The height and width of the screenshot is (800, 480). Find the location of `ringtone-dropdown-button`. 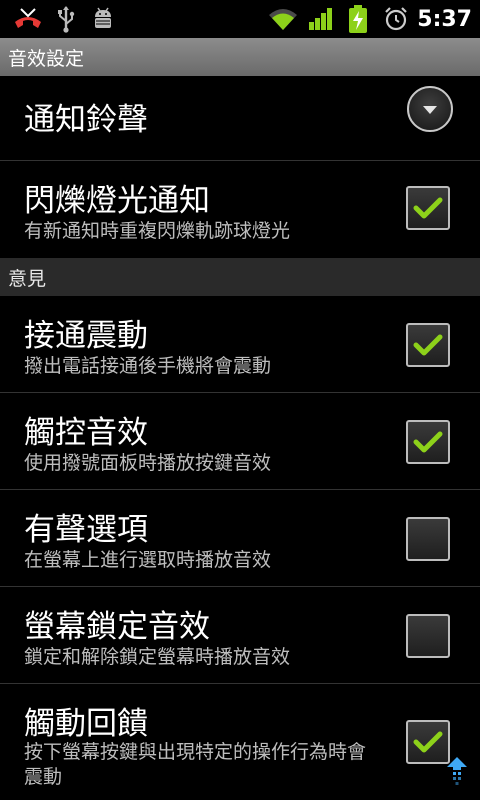

ringtone-dropdown-button is located at coordinates (430, 109).